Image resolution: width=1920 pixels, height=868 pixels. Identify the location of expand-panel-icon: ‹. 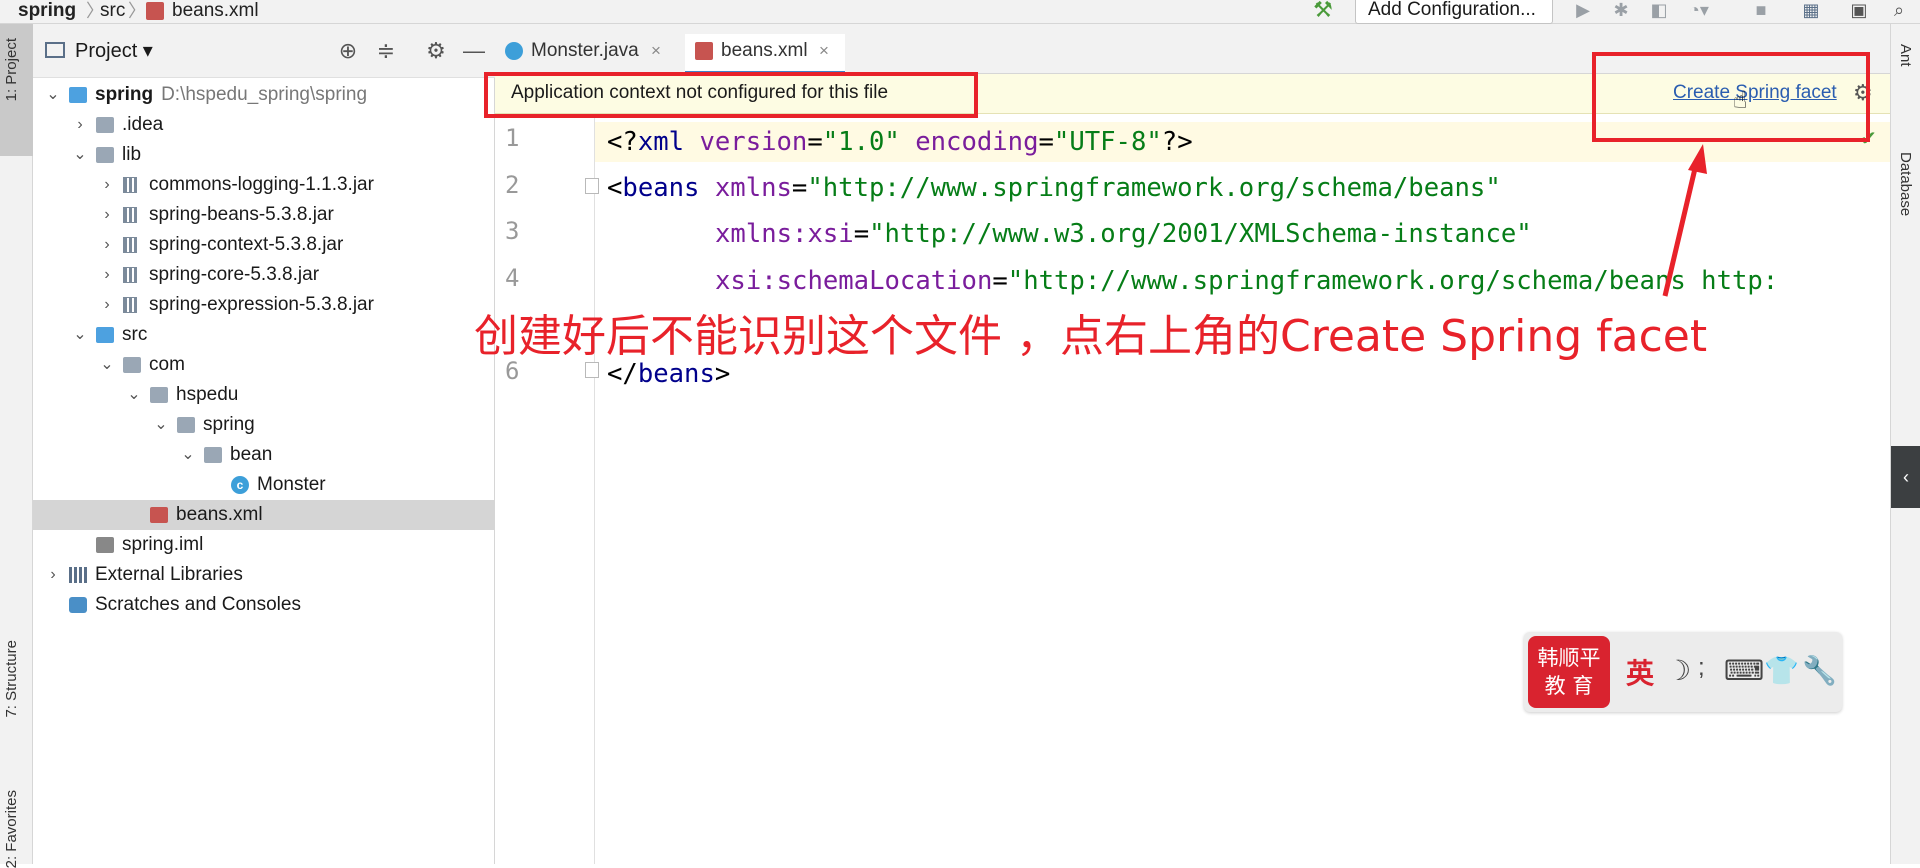
(1905, 477).